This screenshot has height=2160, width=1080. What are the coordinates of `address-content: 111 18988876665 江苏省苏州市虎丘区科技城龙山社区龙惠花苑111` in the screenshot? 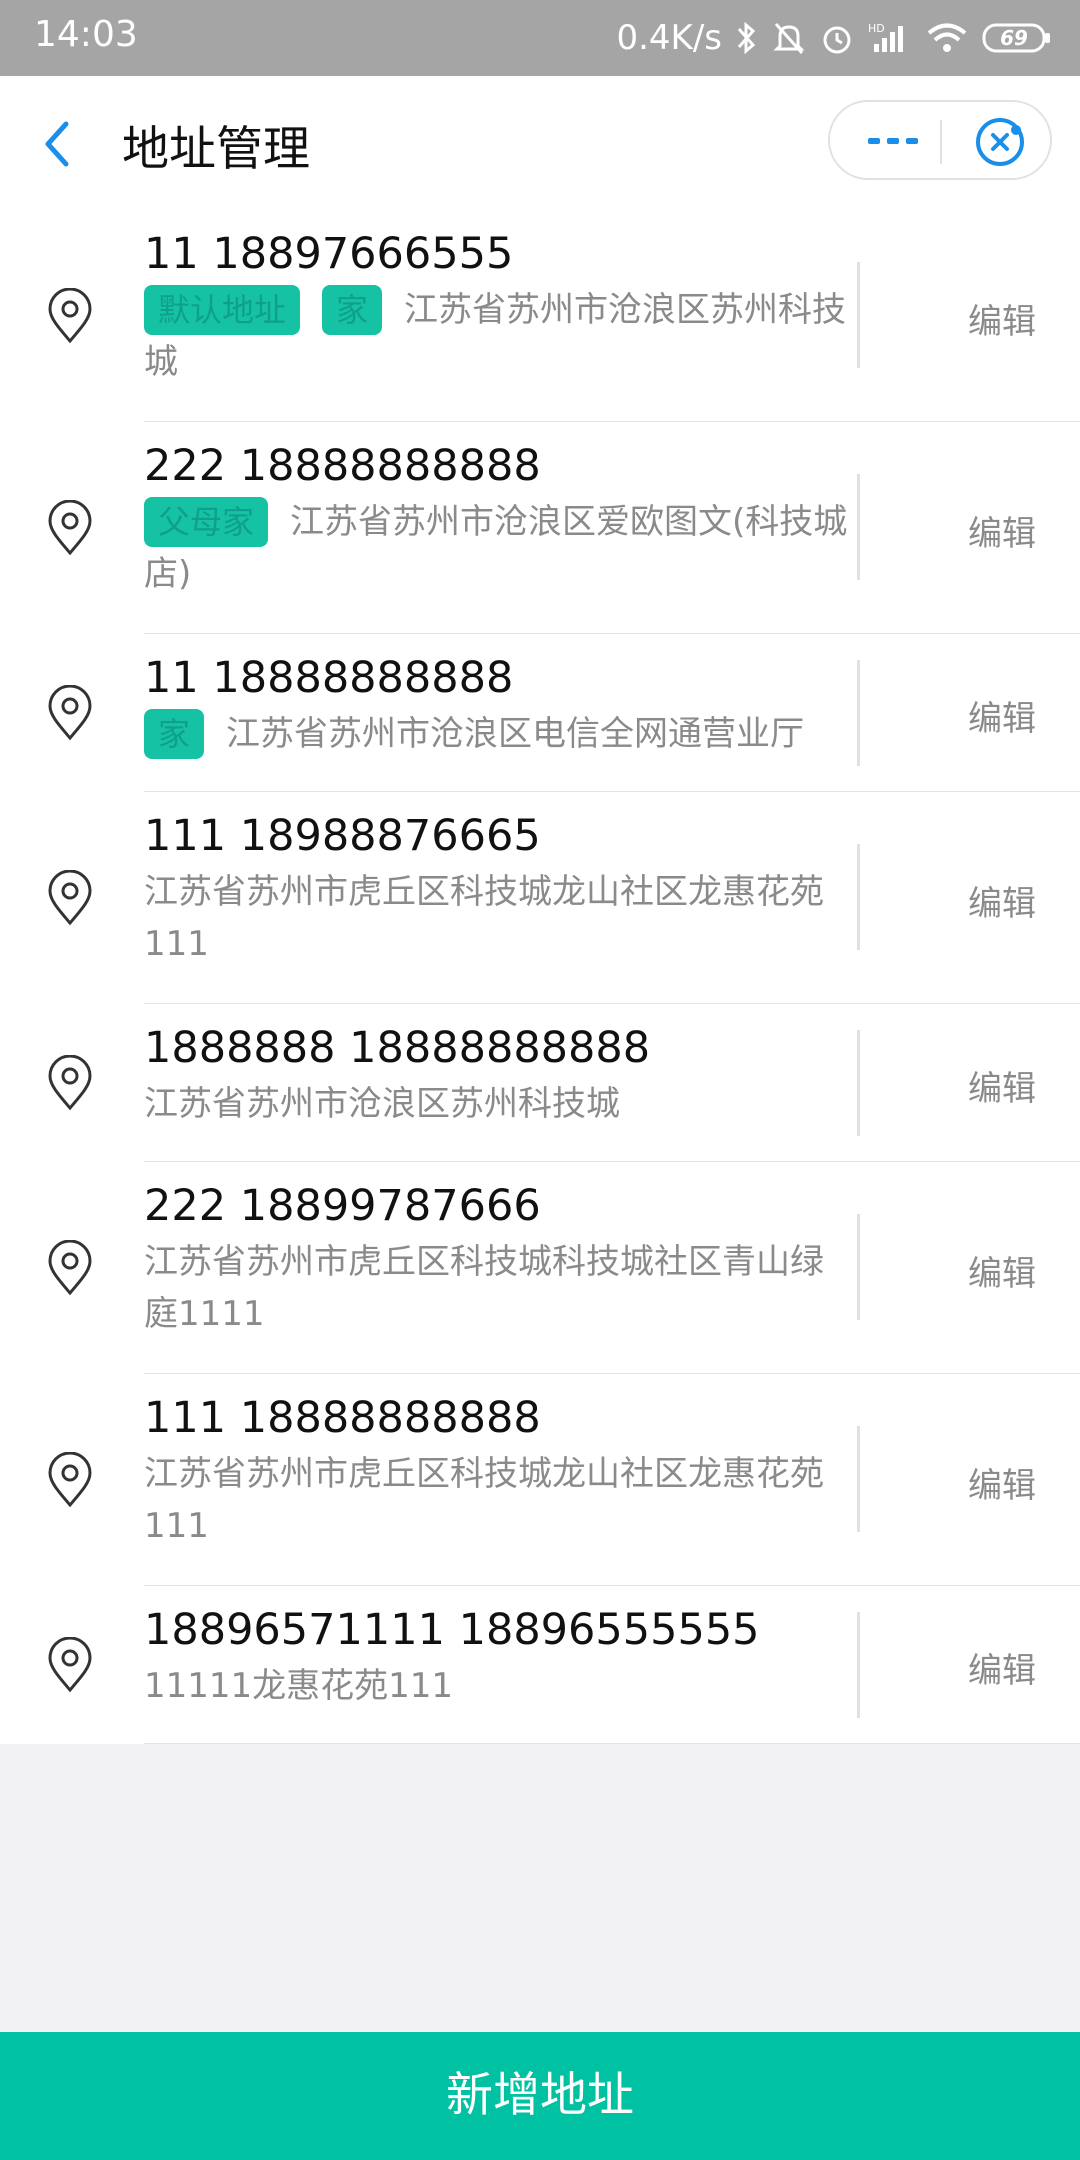 It's located at (500, 881).